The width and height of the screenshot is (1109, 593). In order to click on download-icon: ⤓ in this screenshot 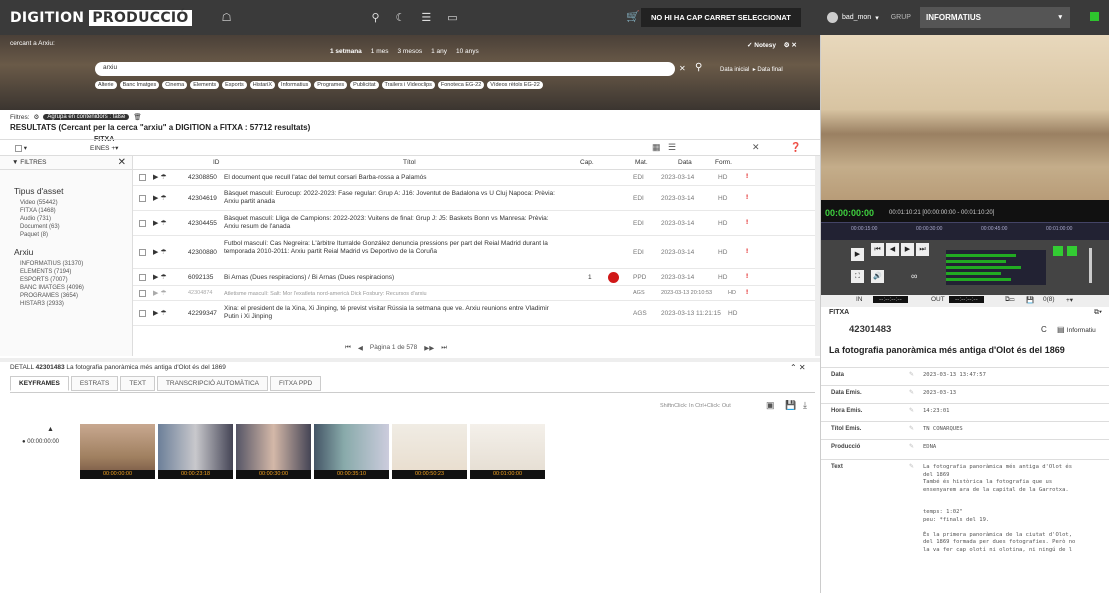, I will do `click(805, 405)`.